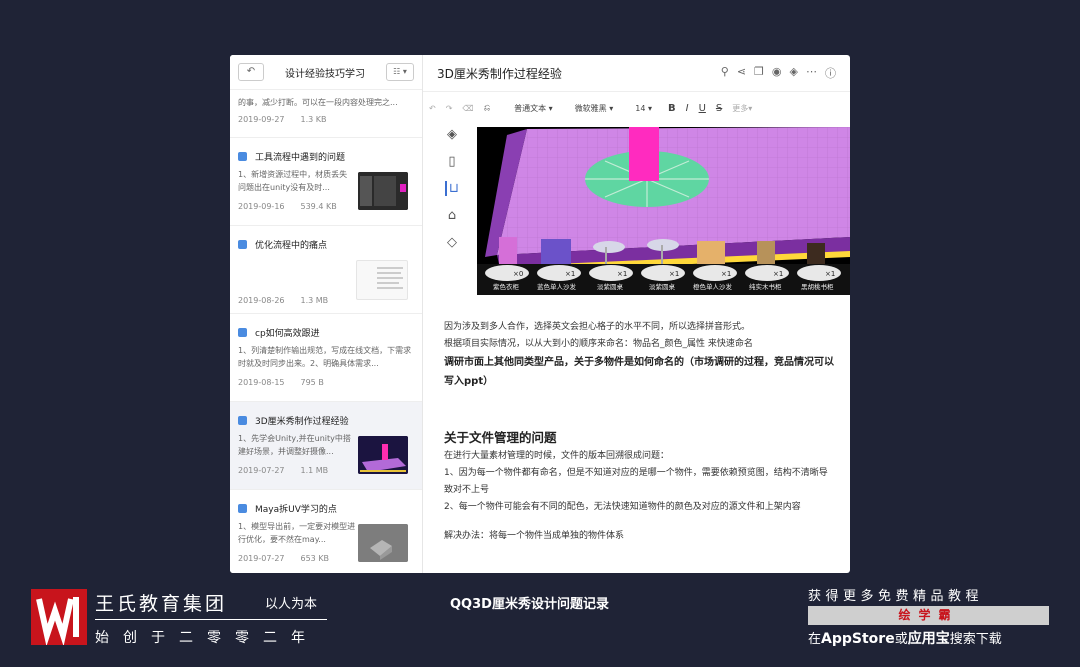  Describe the element at coordinates (499, 73) in the screenshot. I see `document-title: 3D厘米秀制作过程经验` at that location.